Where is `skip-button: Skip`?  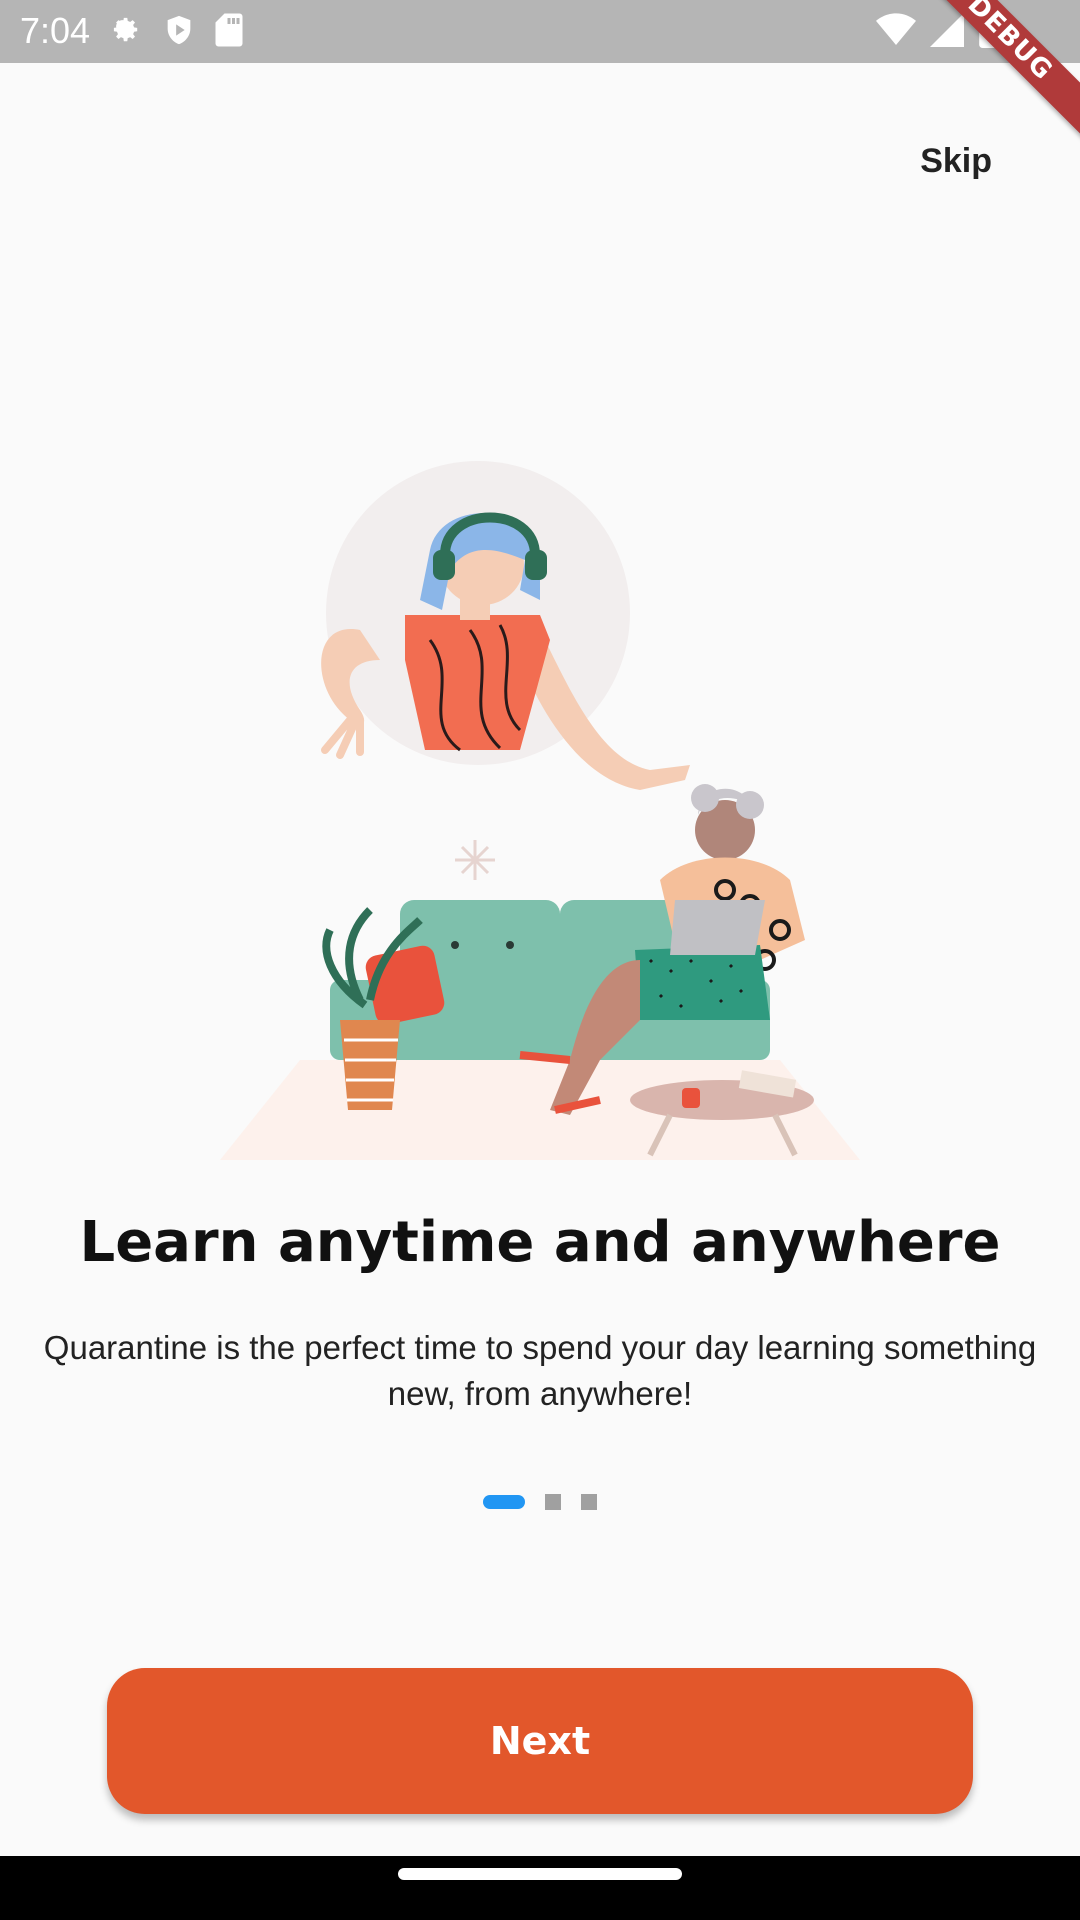
skip-button: Skip is located at coordinates (956, 161).